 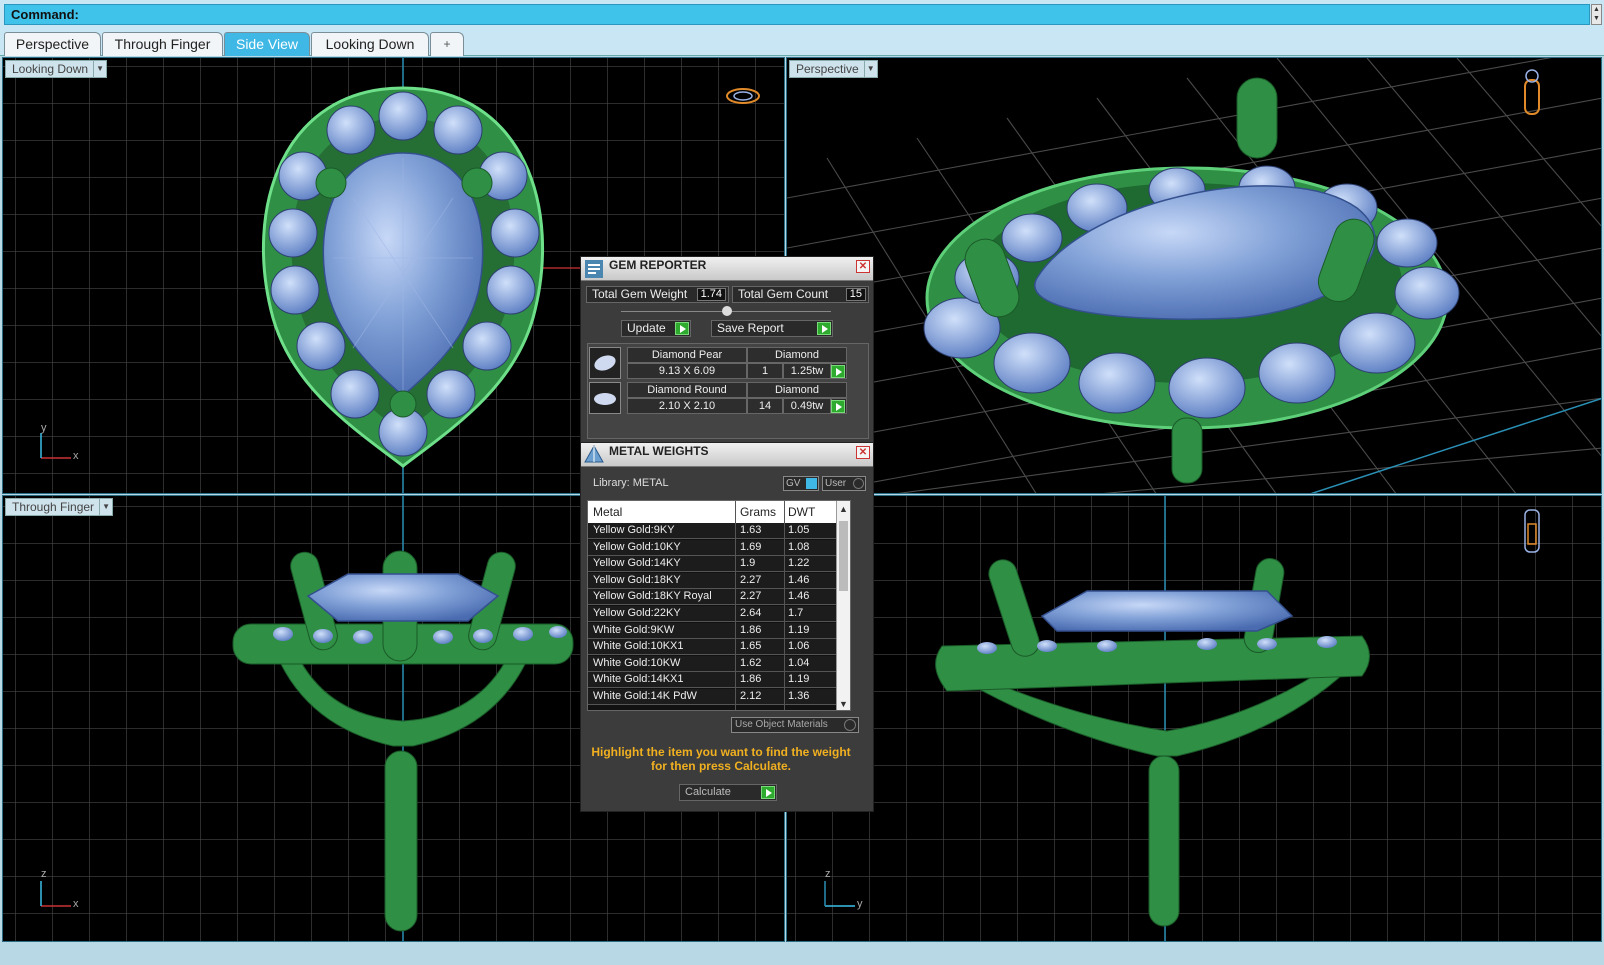 I want to click on cell-grams: 1.62, so click(x=751, y=662).